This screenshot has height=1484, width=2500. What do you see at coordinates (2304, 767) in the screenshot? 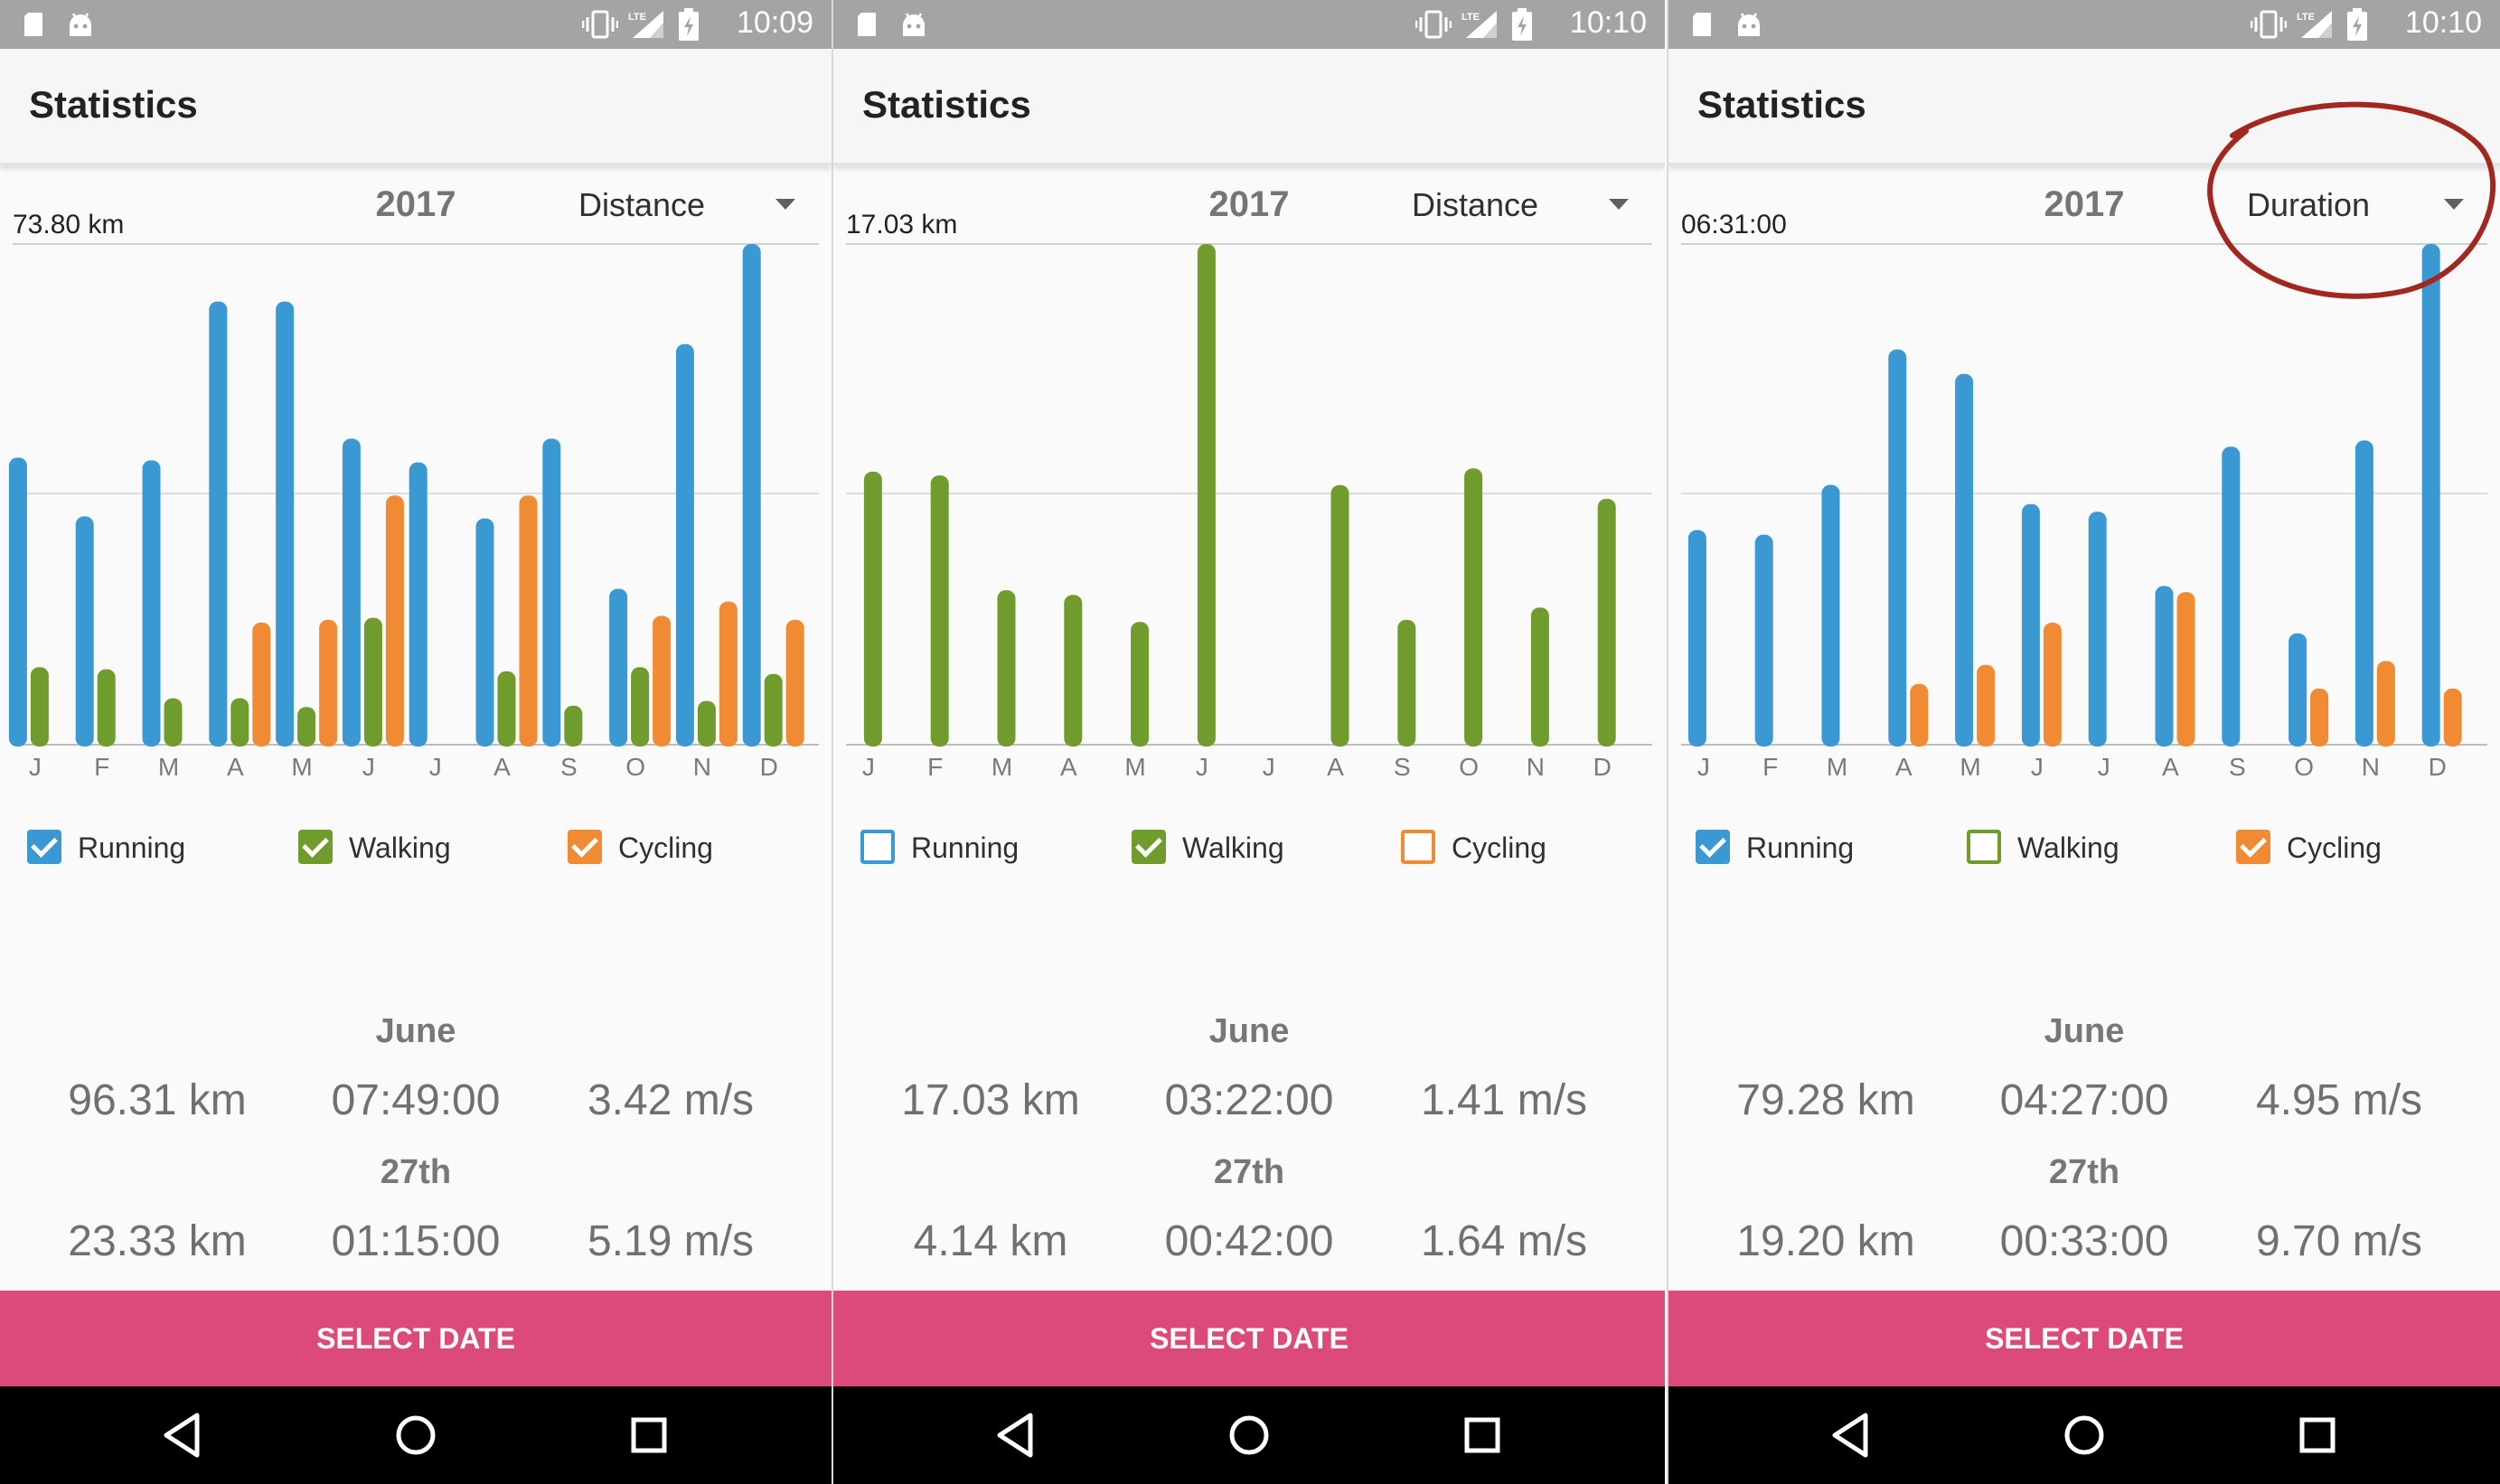
I see `x-tick-label: O` at bounding box center [2304, 767].